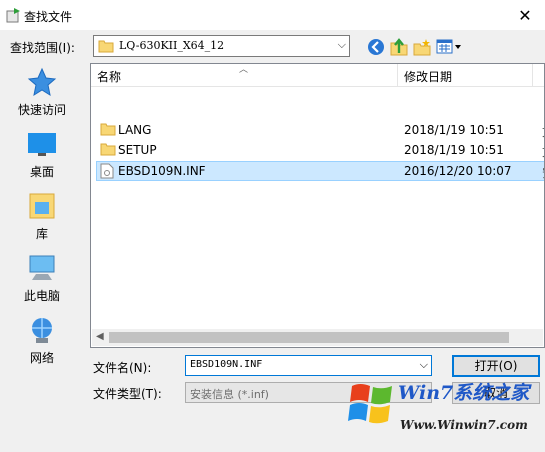  I want to click on back-button, so click(376, 47).